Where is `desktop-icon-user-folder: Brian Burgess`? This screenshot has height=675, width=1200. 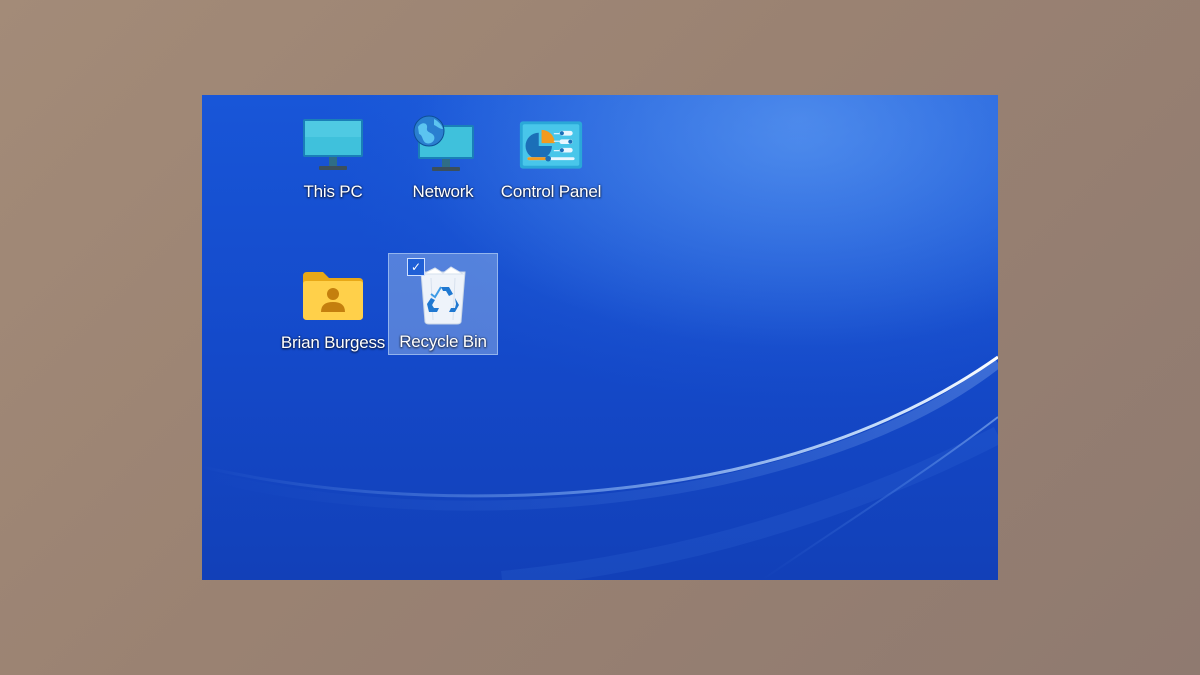
desktop-icon-user-folder: Brian Burgess is located at coordinates (333, 305).